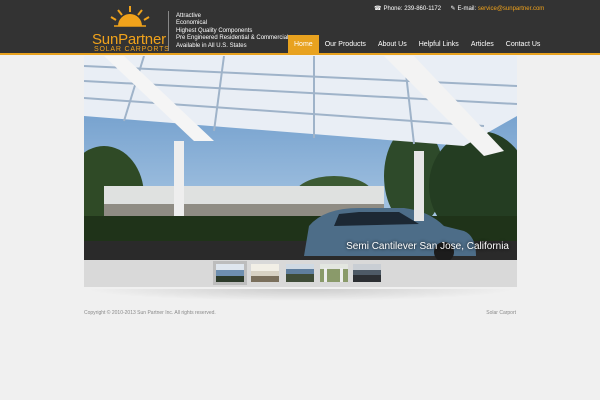 This screenshot has height=400, width=600. What do you see at coordinates (303, 45) in the screenshot?
I see `nav-home: Home` at bounding box center [303, 45].